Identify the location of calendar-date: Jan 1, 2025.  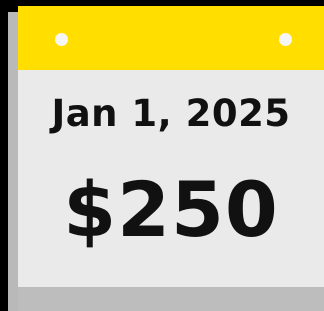
(171, 113).